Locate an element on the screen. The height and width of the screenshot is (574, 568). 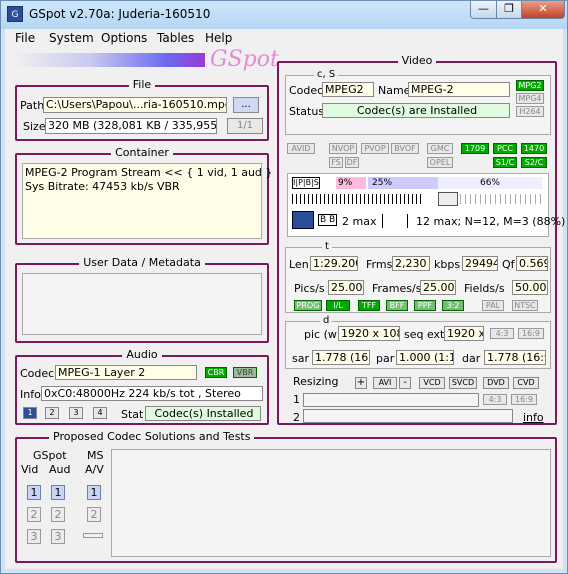
pvop-flag: PVOP is located at coordinates (375, 148).